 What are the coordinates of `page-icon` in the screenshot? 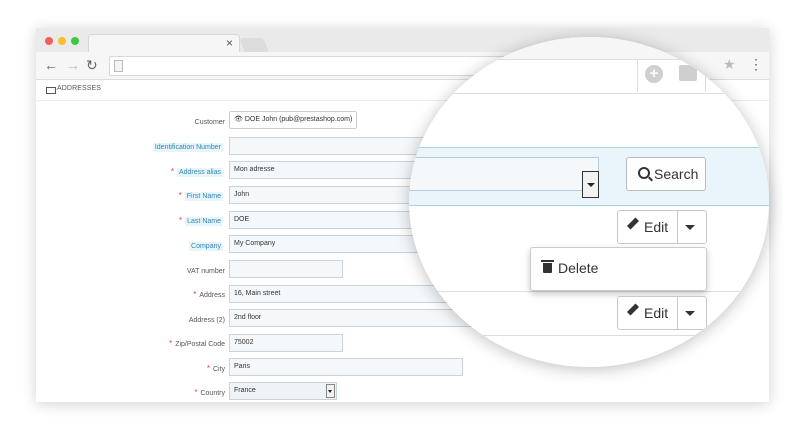 It's located at (118, 66).